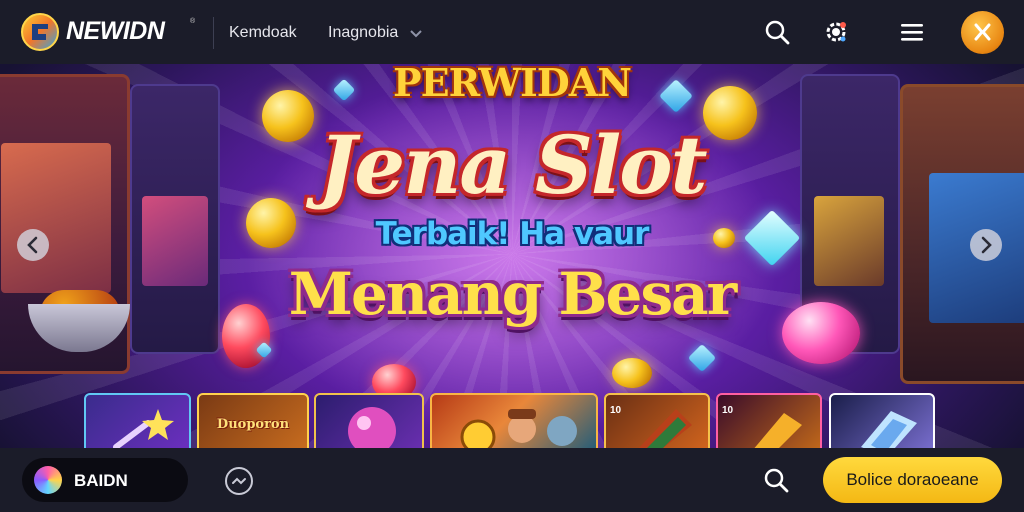 The height and width of the screenshot is (512, 1024). I want to click on brand-name: NEWIDN, so click(115, 31).